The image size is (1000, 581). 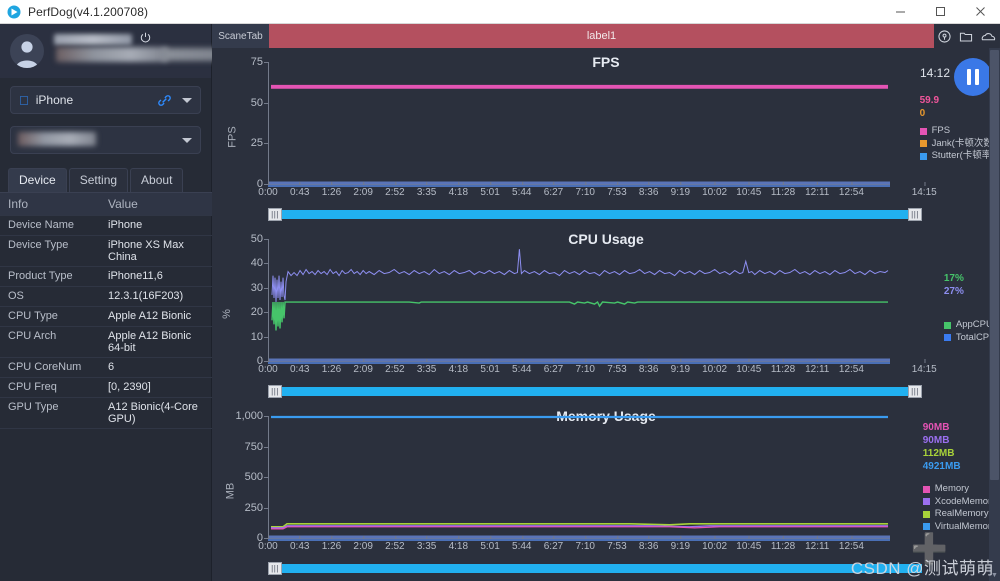 What do you see at coordinates (988, 36) in the screenshot?
I see `cloud-icon` at bounding box center [988, 36].